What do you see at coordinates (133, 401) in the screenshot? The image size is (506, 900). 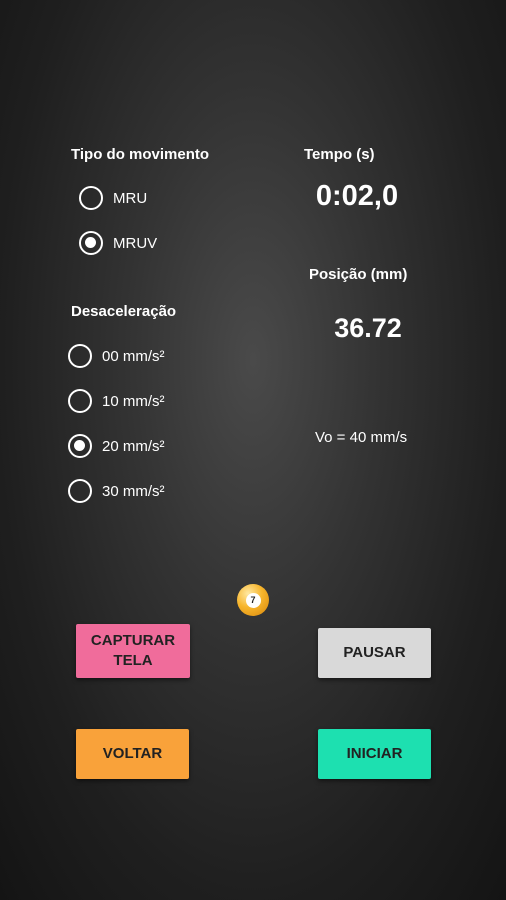 I see `radio-label: 10 mm/s²` at bounding box center [133, 401].